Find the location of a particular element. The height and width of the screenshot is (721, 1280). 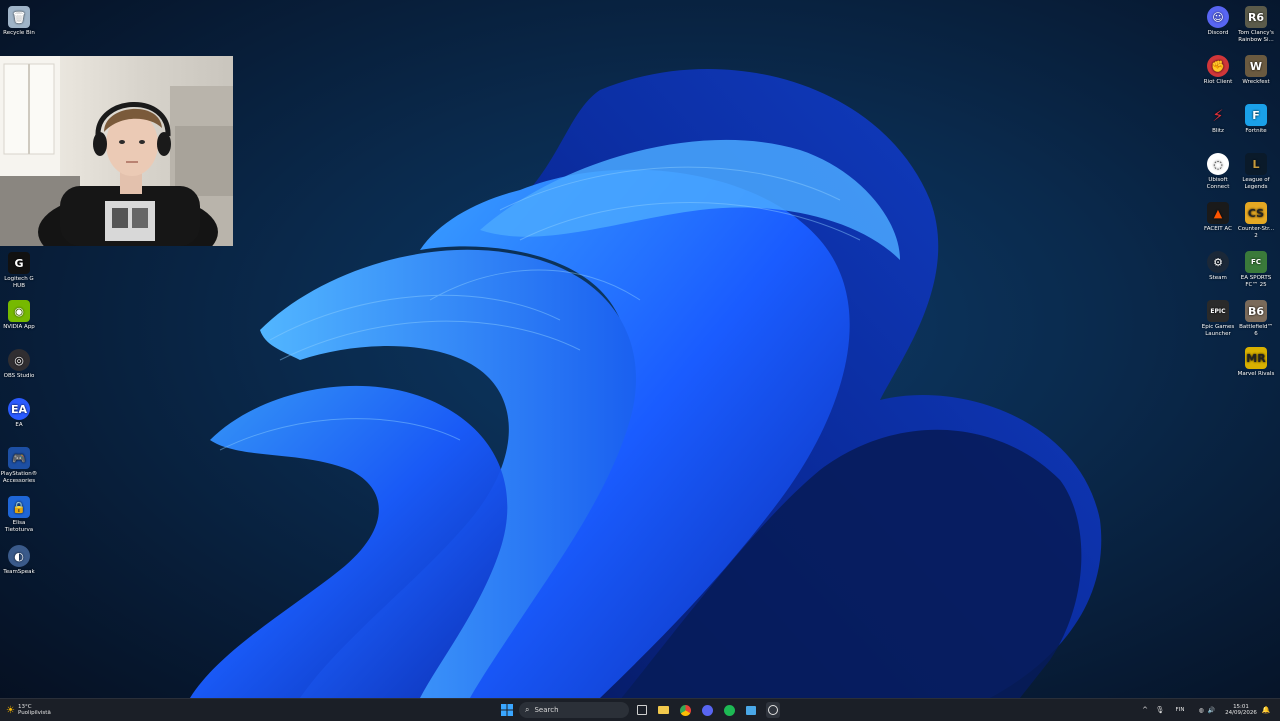

desktop-icon-ea: EA EA is located at coordinates (19, 413).